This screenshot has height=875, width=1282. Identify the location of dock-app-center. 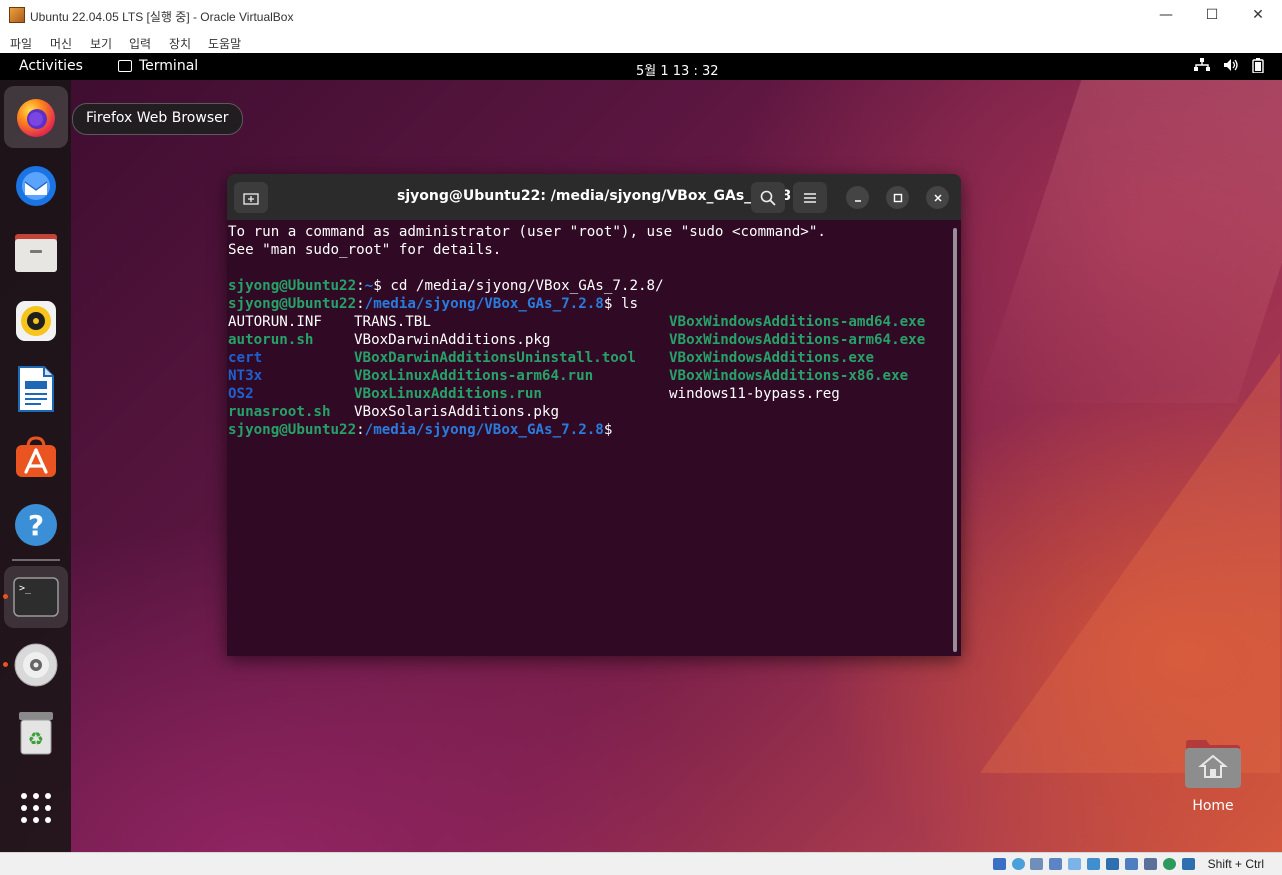
(36, 457).